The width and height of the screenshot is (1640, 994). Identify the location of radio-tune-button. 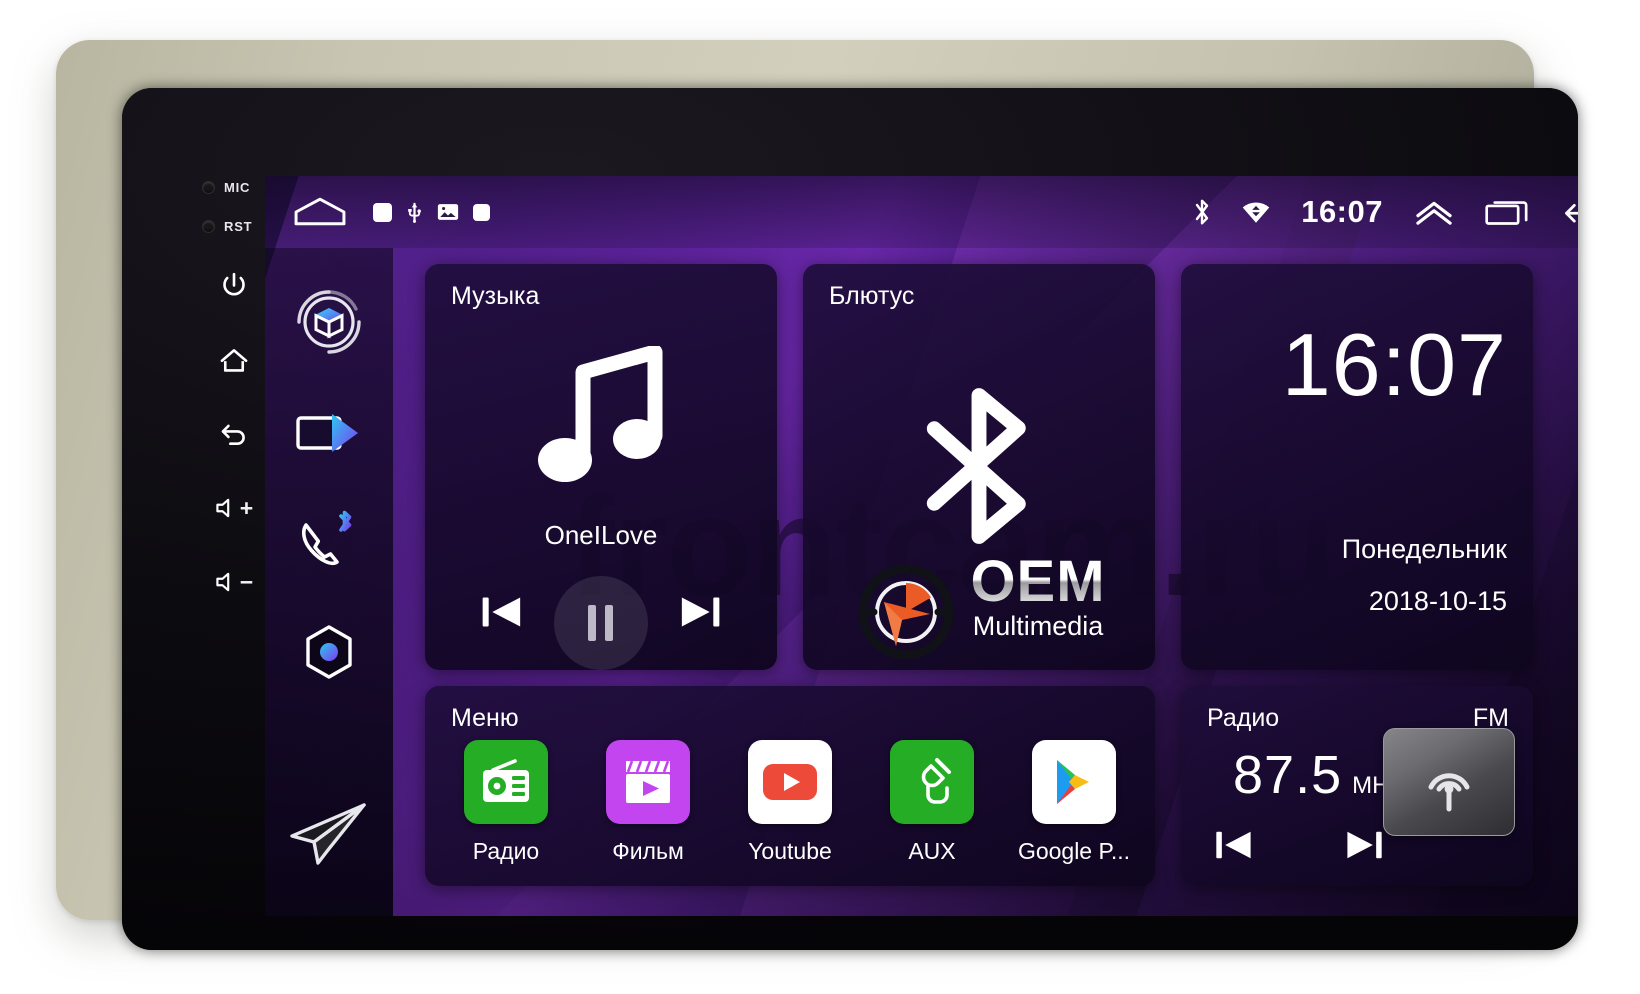
(1449, 782).